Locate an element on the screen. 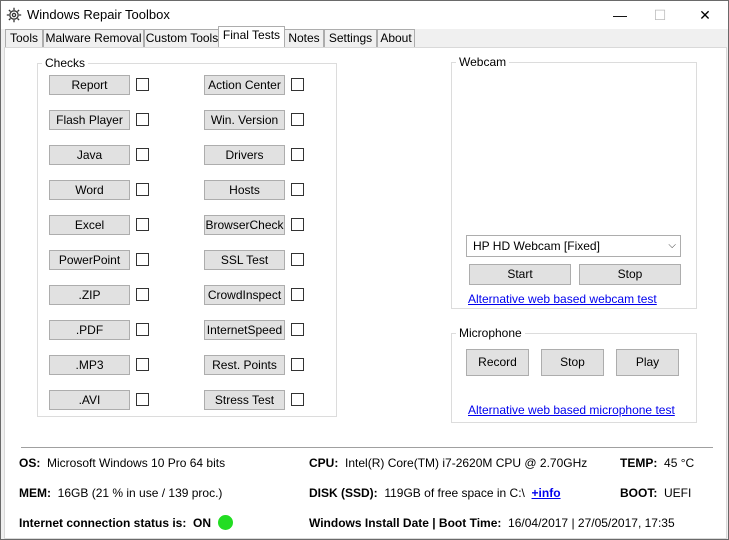  flash-player-checkbox is located at coordinates (142, 119).